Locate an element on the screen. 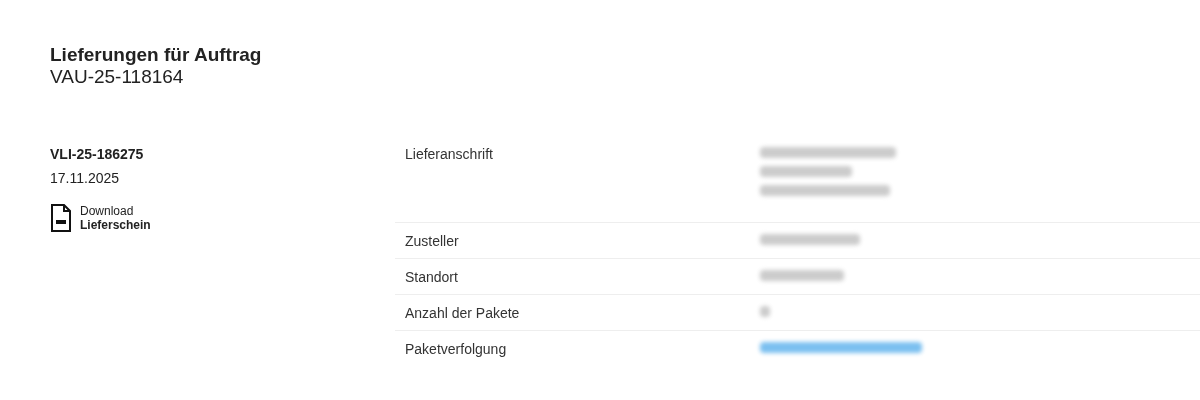 This screenshot has height=400, width=1200. order-number: VAU-25-118164 is located at coordinates (117, 77).